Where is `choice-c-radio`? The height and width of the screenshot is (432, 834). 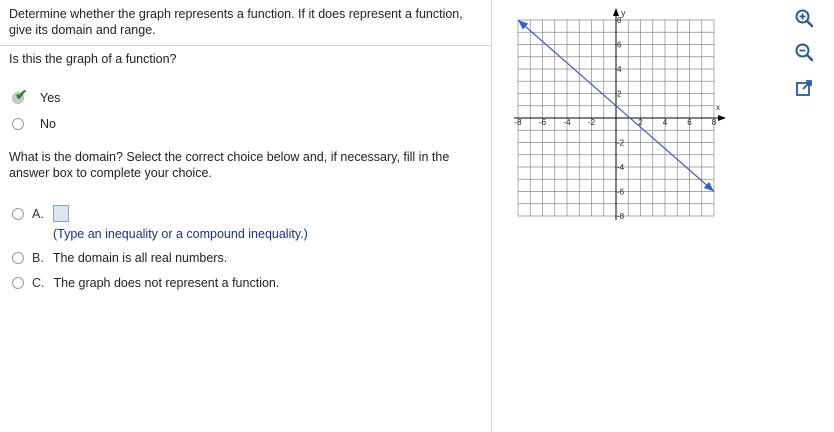 choice-c-radio is located at coordinates (18, 283).